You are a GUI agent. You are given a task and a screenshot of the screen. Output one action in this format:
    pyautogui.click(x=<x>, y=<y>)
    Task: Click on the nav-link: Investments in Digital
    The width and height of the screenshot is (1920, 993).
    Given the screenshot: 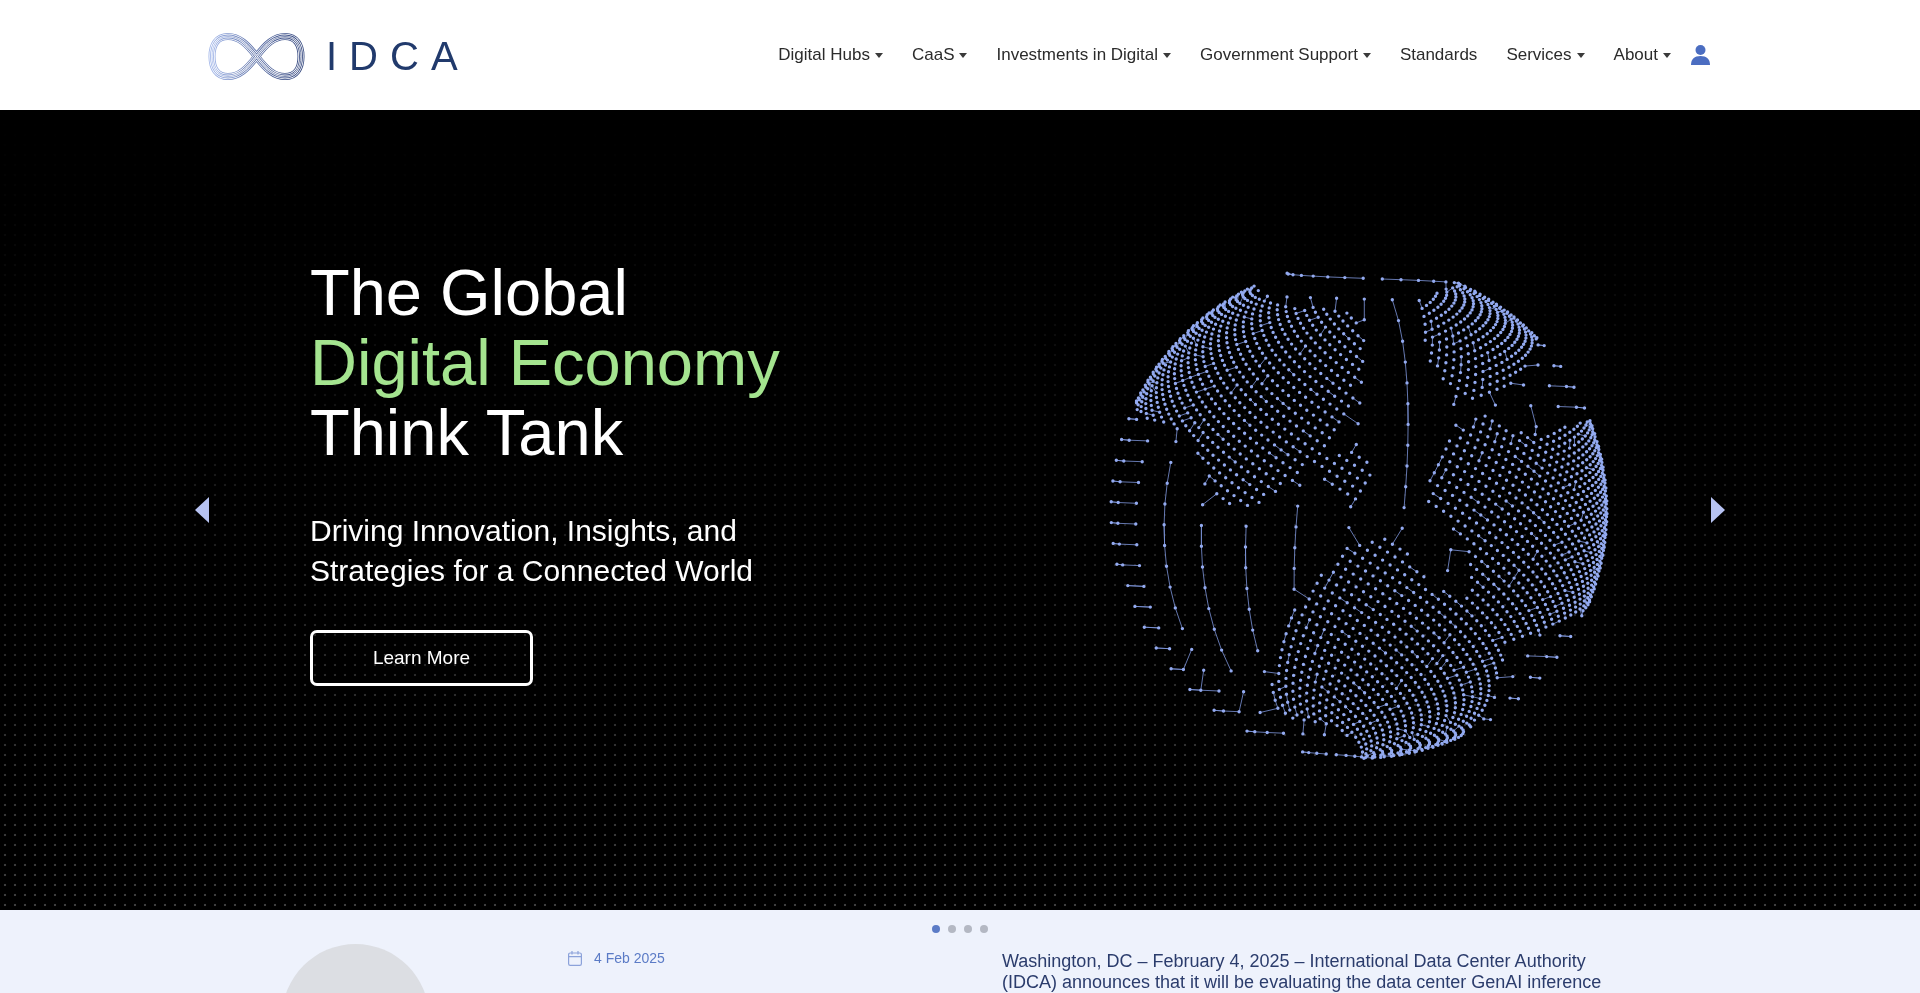 What is the action you would take?
    pyautogui.click(x=1084, y=55)
    